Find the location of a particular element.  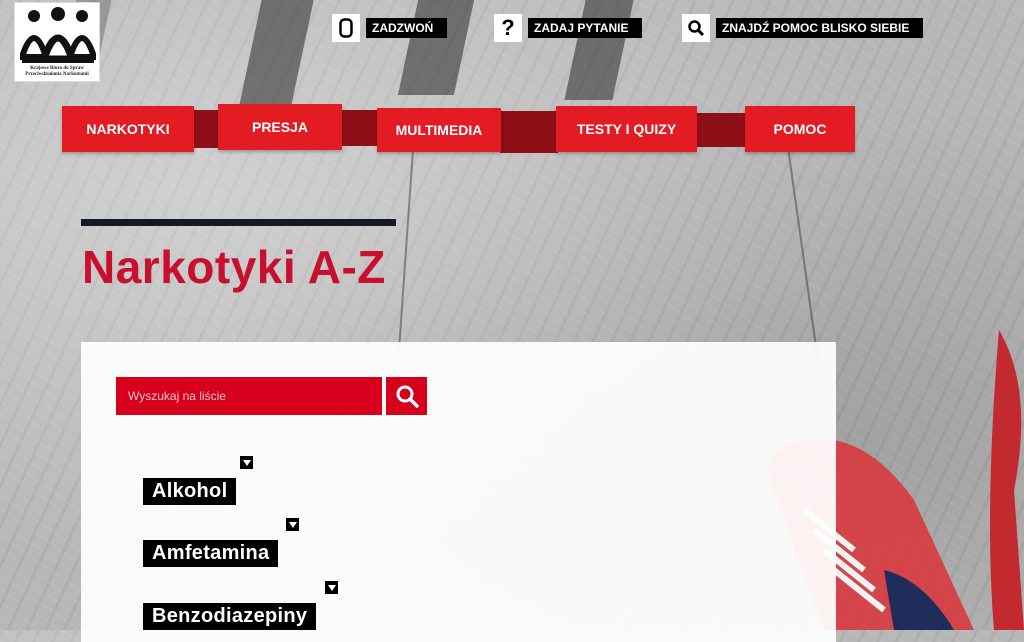

logo-figures-icon is located at coordinates (58, 35).